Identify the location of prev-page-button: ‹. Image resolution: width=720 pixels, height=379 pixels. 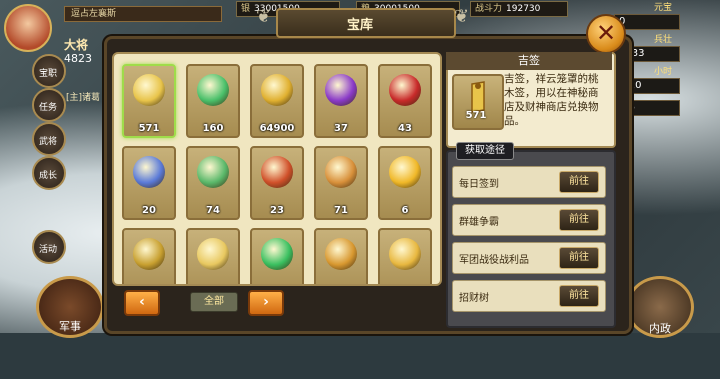
(142, 303).